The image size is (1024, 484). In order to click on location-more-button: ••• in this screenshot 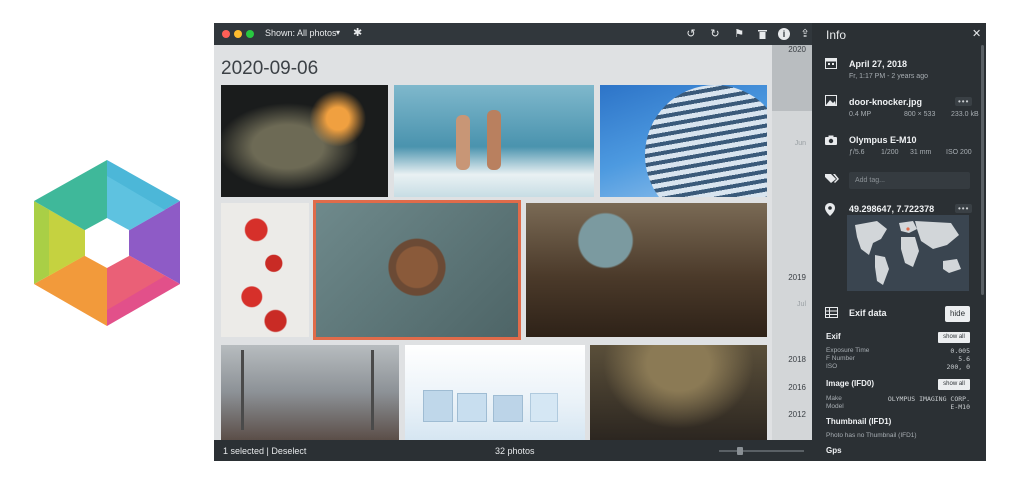, I will do `click(964, 208)`.